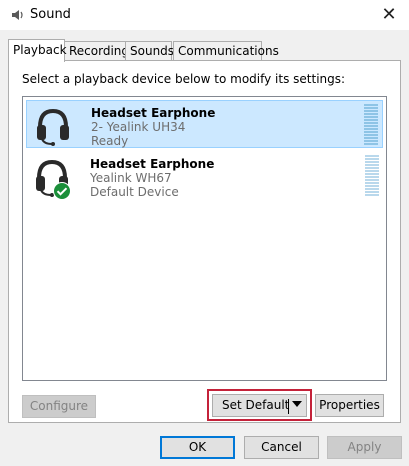  I want to click on device-description: 2- Yealink UH34, so click(138, 127).